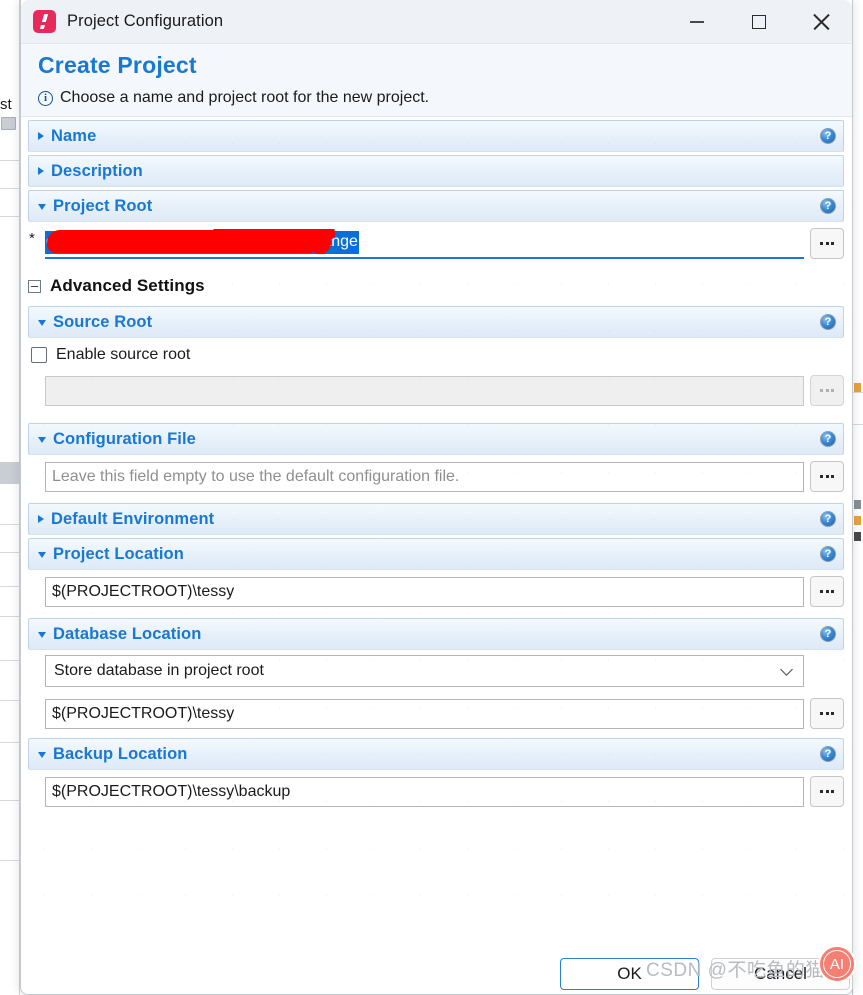  Describe the element at coordinates (436, 416) in the screenshot. I see `spacer` at that location.